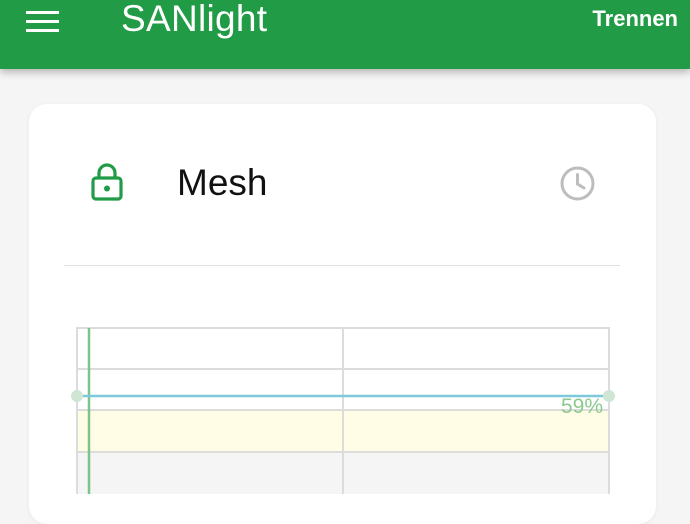 This screenshot has width=690, height=524. I want to click on lock-icon, so click(107, 182).